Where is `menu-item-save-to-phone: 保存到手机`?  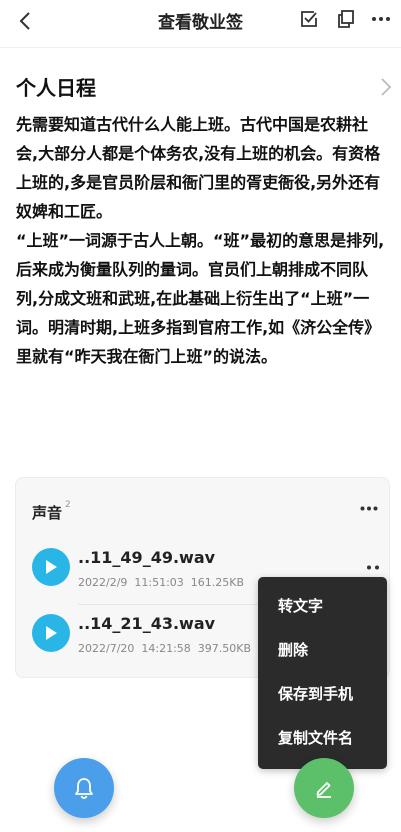
menu-item-save-to-phone: 保存到手机 is located at coordinates (315, 693).